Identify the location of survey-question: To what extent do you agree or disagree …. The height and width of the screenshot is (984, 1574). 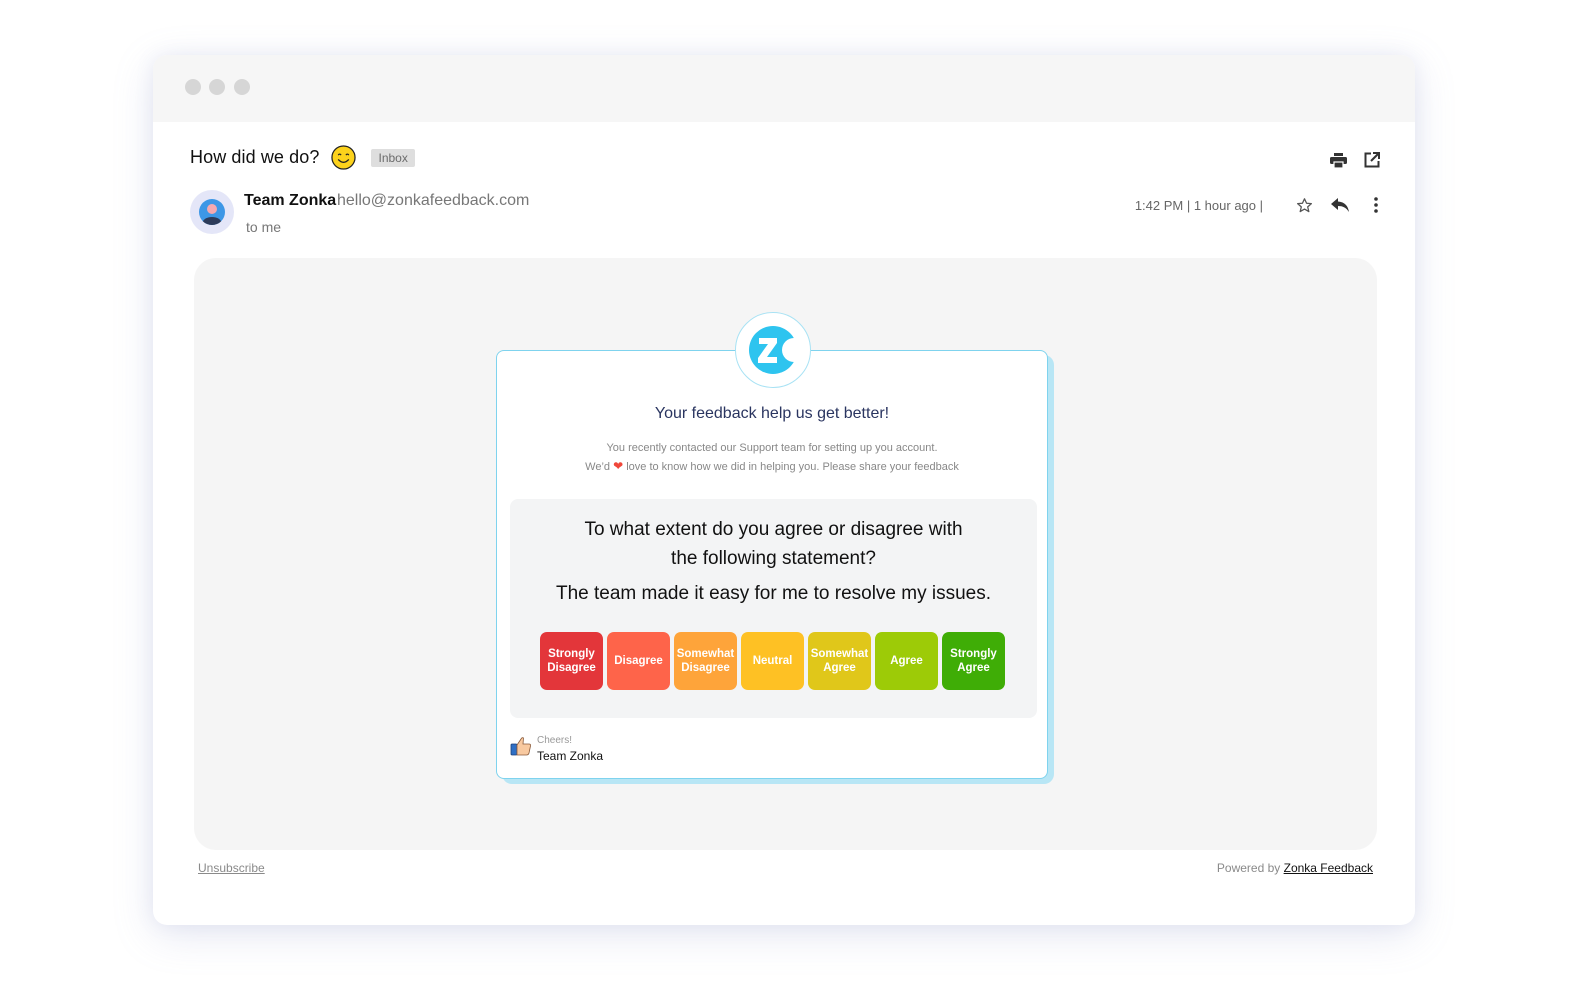
(773, 544).